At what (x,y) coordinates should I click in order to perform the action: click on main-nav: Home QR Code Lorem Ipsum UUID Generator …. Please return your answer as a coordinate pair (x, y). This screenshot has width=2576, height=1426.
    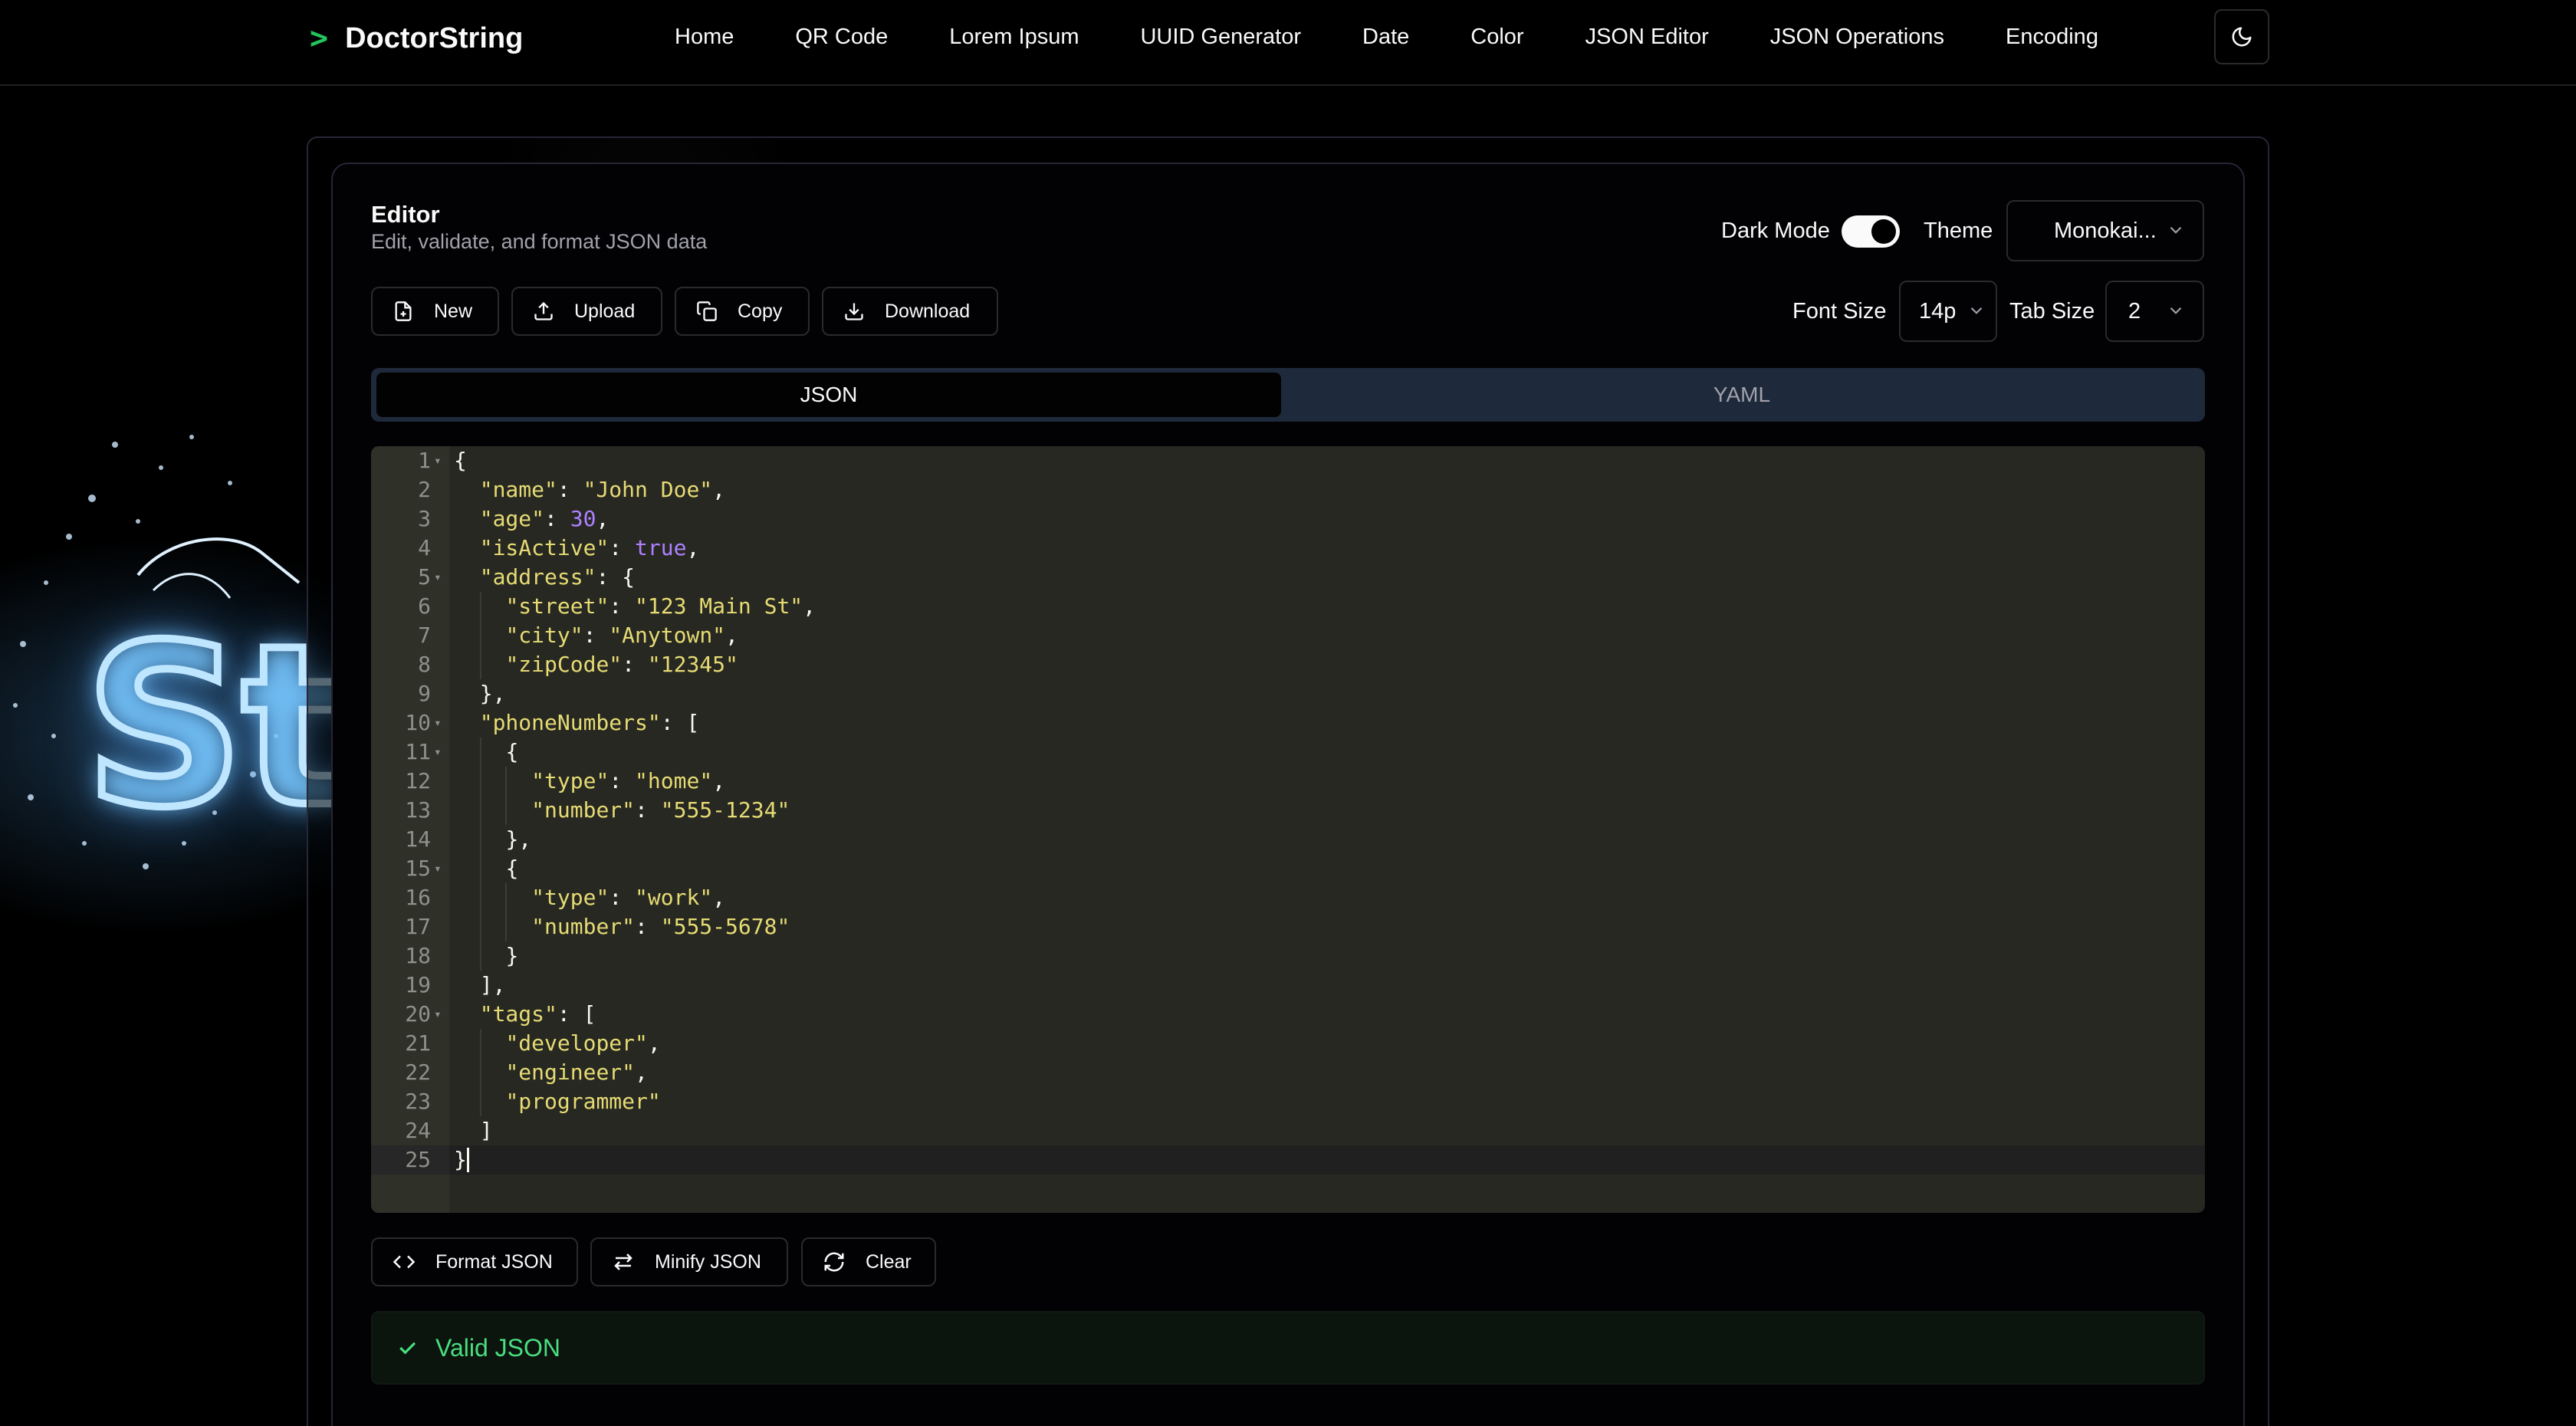
    Looking at the image, I should click on (1402, 36).